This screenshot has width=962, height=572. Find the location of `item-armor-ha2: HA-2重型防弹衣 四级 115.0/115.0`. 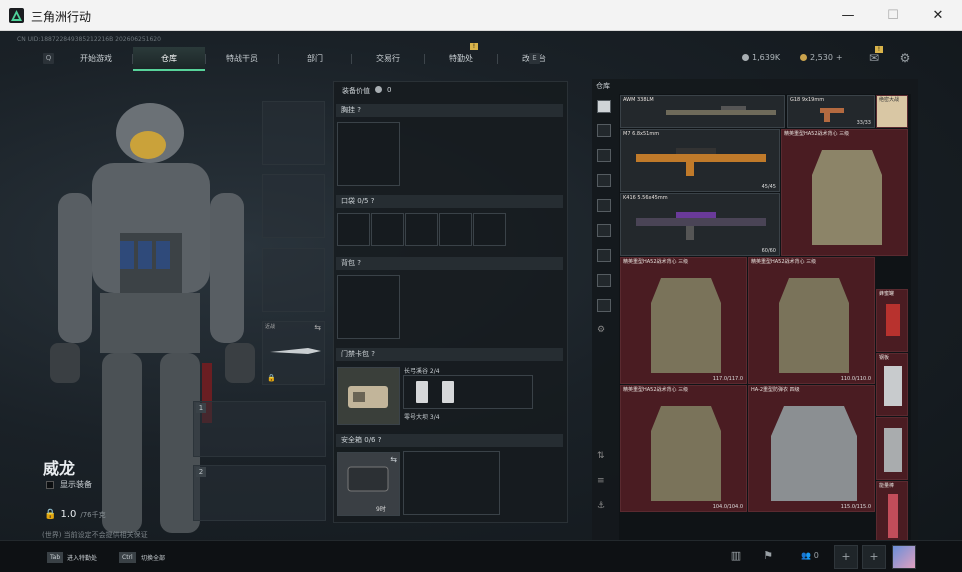

item-armor-ha2: HA-2重型防弹衣 四级 115.0/115.0 is located at coordinates (811, 448).